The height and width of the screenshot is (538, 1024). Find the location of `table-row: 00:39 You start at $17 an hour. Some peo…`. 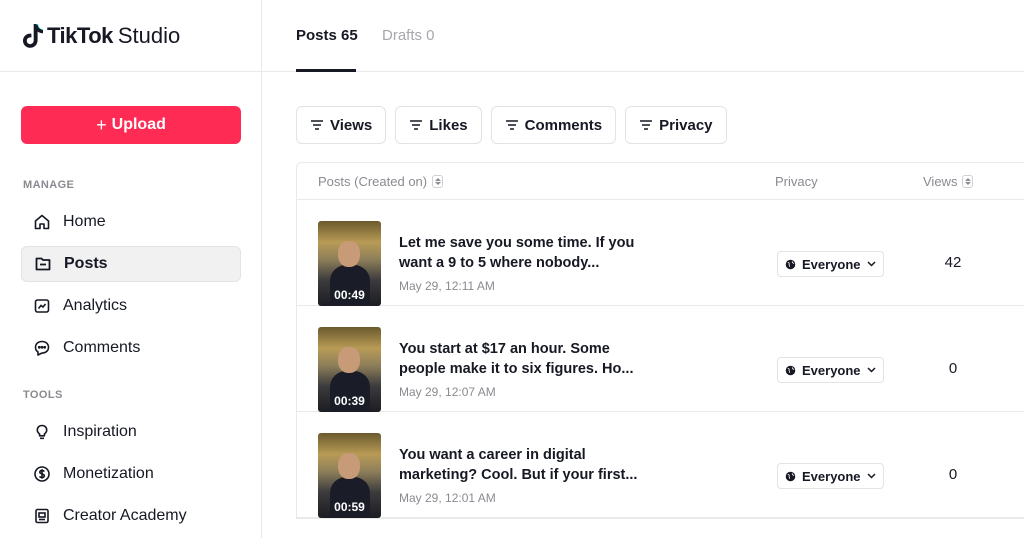

table-row: 00:39 You start at $17 an hour. Some peo… is located at coordinates (660, 359).